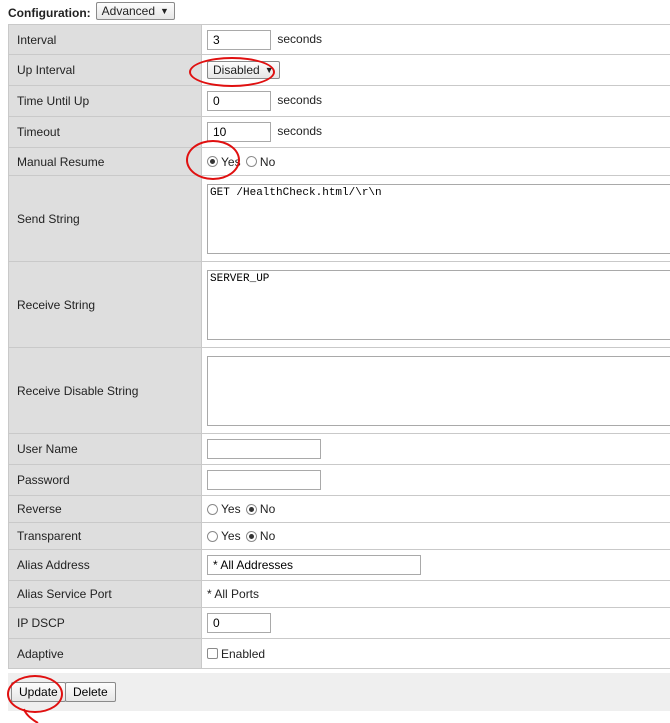 The image size is (670, 723). I want to click on alias-service-port-value: * All Ports, so click(435, 594).